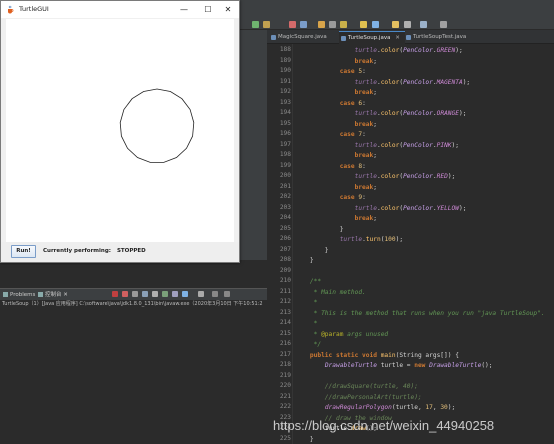 Image resolution: width=554 pixels, height=444 pixels. Describe the element at coordinates (40, 294) in the screenshot. I see `console-icon` at that location.